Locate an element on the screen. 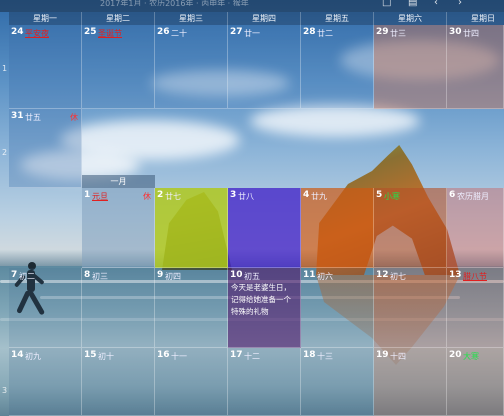  day-number: 20 is located at coordinates (455, 355).